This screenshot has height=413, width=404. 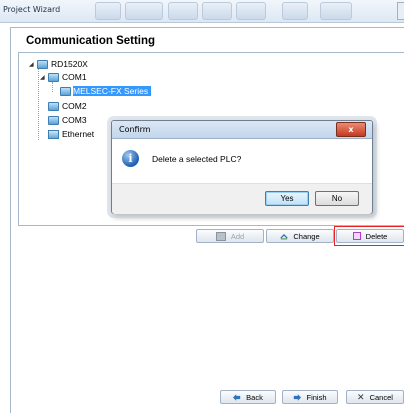 What do you see at coordinates (337, 198) in the screenshot?
I see `no-button: No` at bounding box center [337, 198].